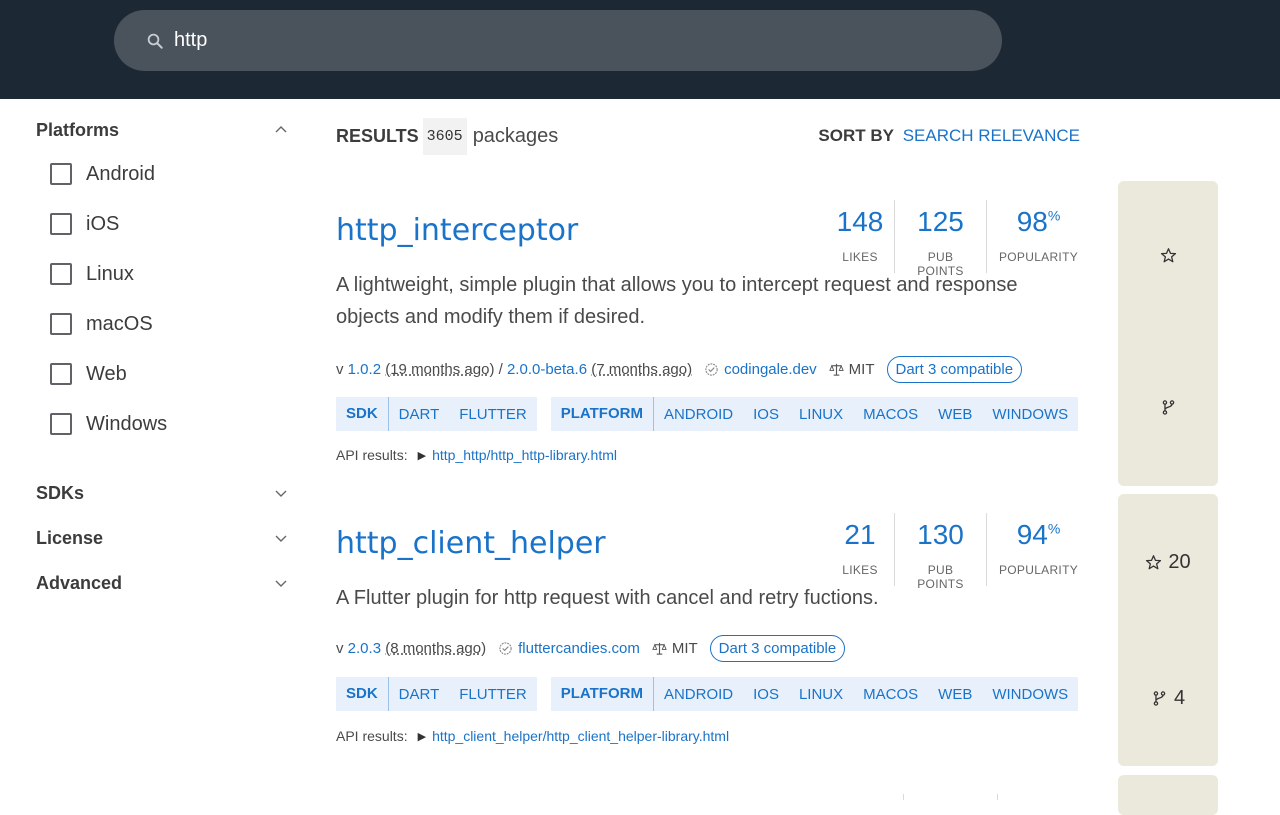  What do you see at coordinates (471, 543) in the screenshot?
I see `package-title-link: http_client_helper` at bounding box center [471, 543].